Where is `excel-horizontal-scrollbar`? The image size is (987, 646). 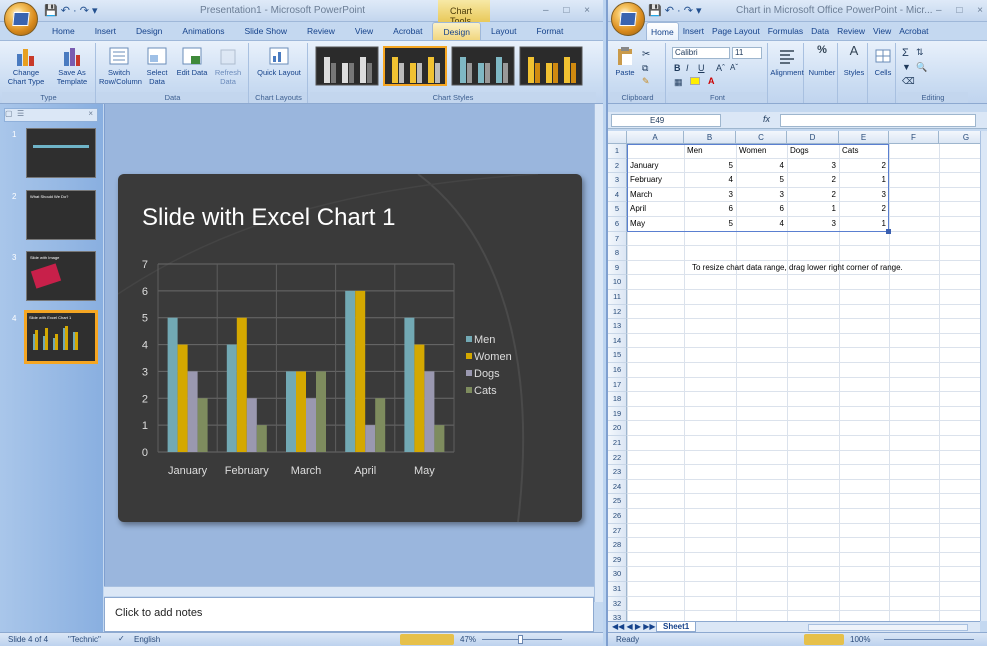 excel-horizontal-scrollbar is located at coordinates (888, 627).